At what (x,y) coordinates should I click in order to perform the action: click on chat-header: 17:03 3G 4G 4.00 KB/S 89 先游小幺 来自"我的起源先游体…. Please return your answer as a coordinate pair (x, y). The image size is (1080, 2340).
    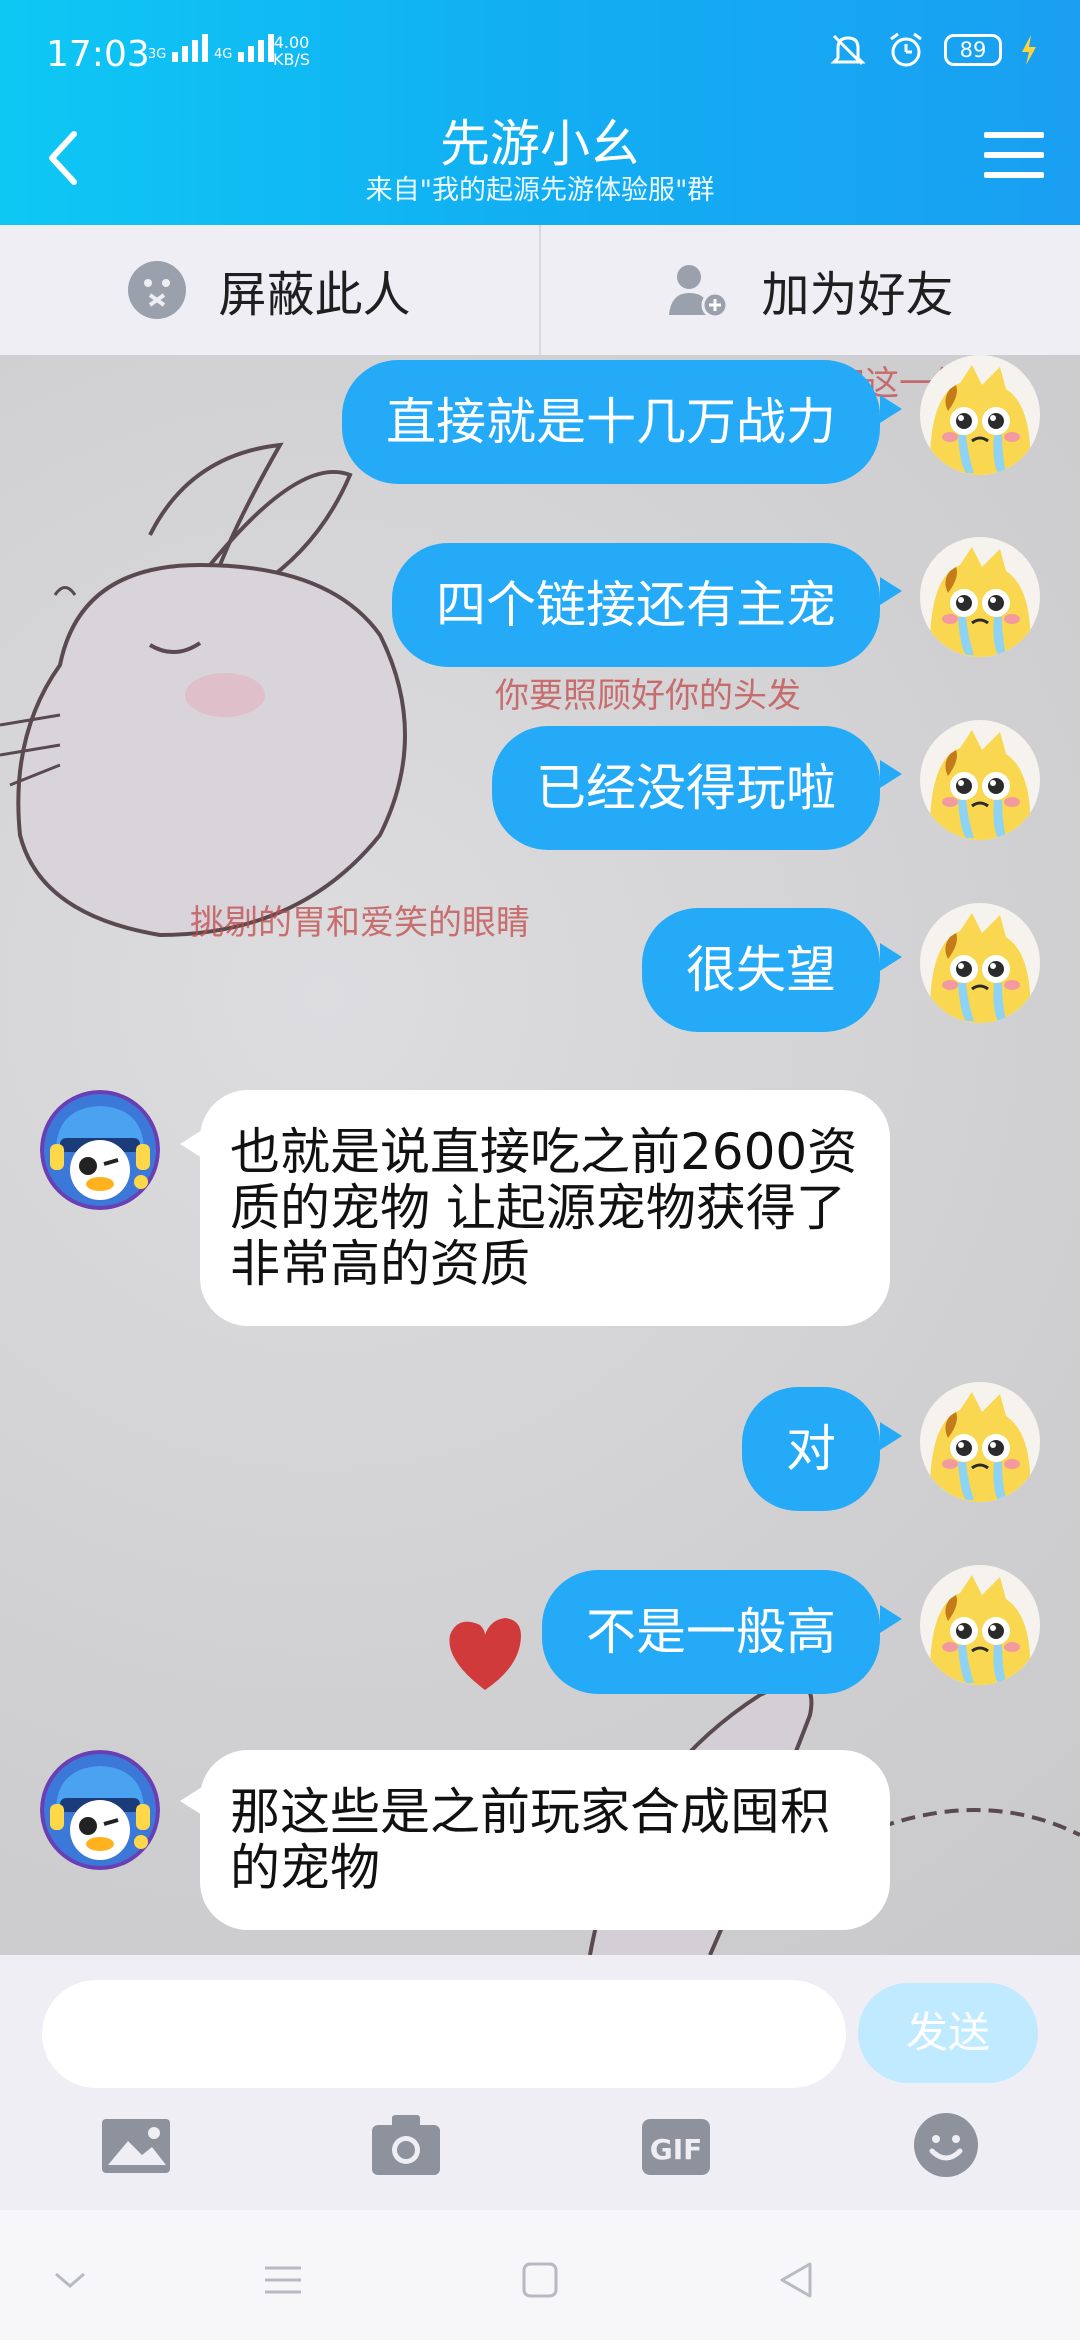
    Looking at the image, I should click on (540, 112).